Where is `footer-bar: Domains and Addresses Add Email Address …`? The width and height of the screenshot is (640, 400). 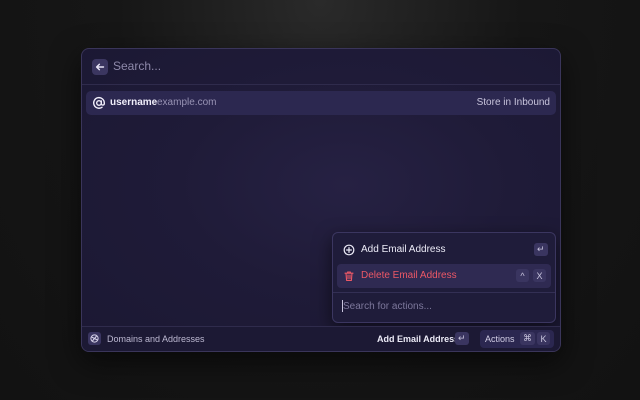
footer-bar: Domains and Addresses Add Email Address … is located at coordinates (321, 338).